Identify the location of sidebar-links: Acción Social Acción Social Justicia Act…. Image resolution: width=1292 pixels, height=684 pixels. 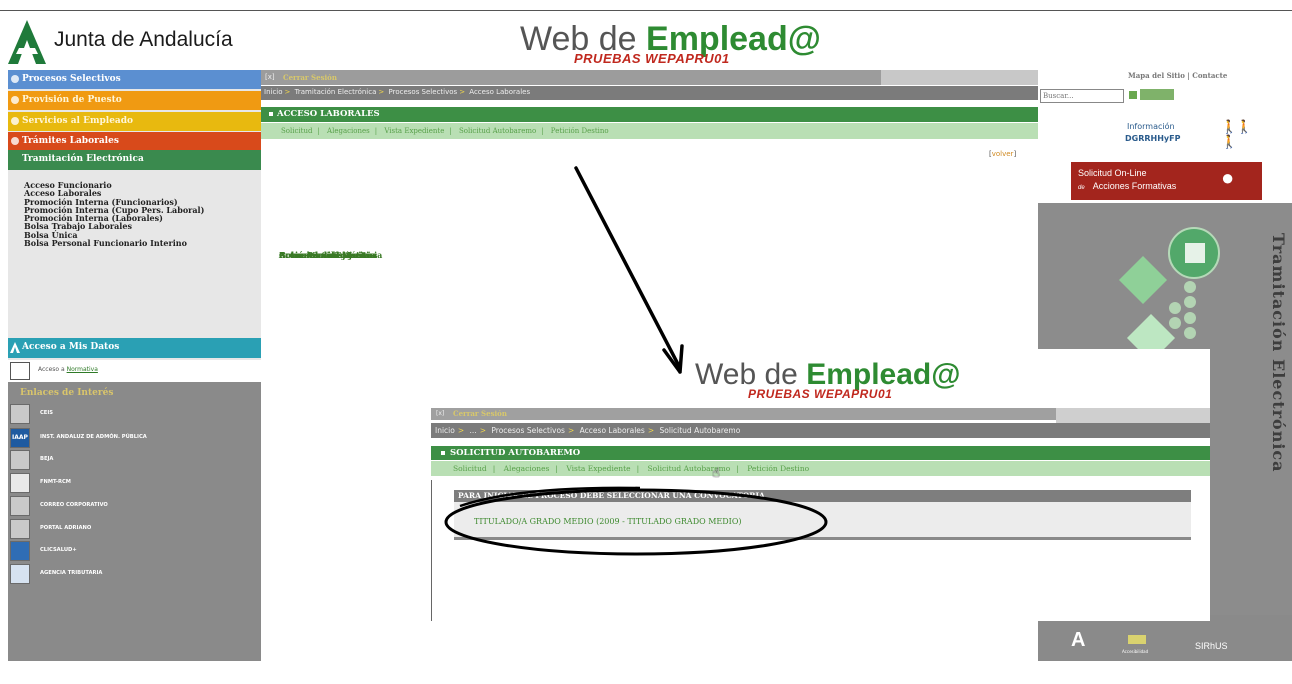
(200, 220).